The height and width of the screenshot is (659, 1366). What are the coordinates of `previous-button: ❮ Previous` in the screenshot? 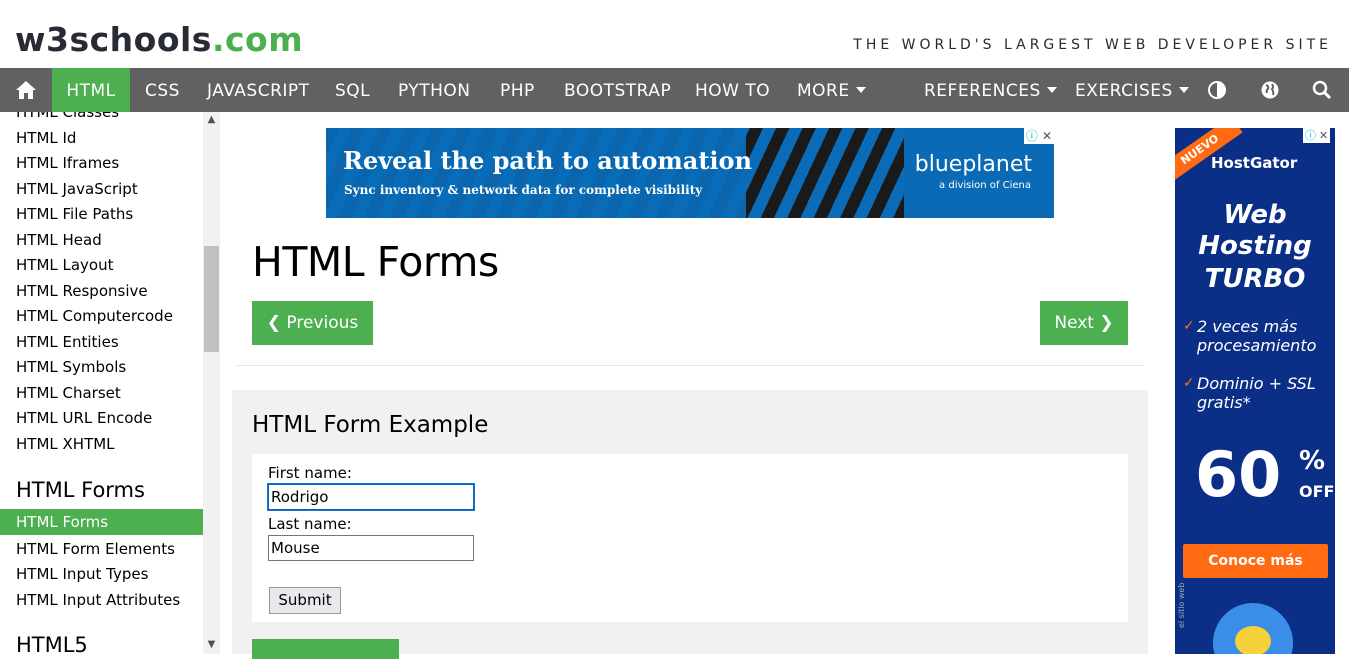 It's located at (312, 323).